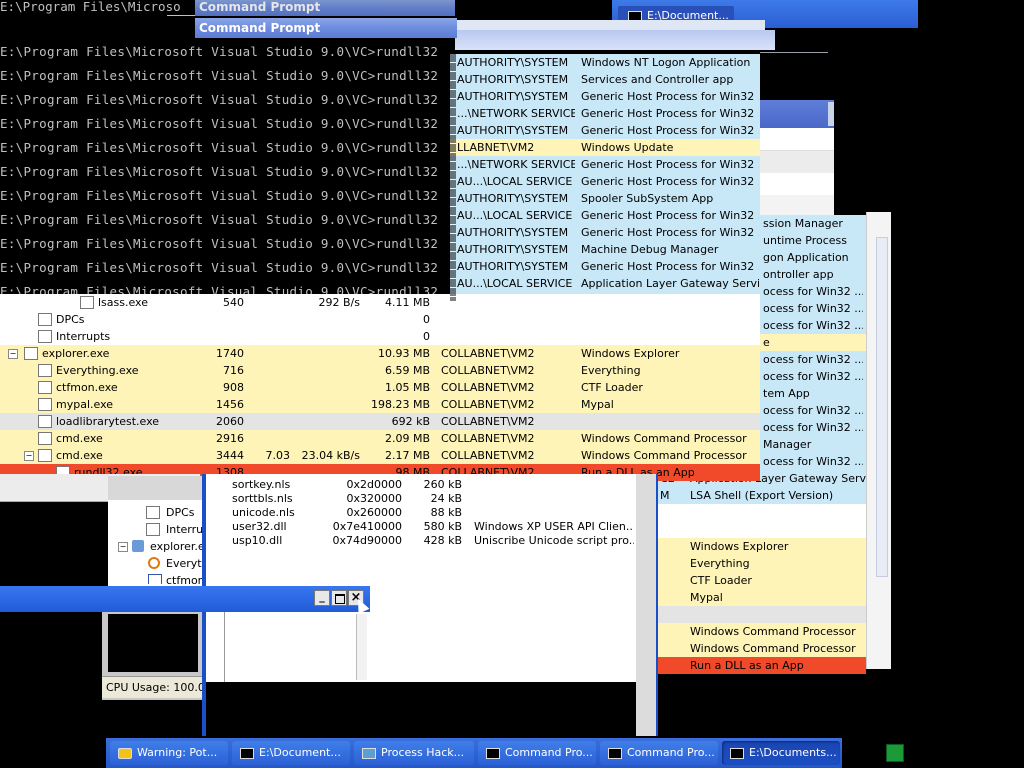 This screenshot has width=1024, height=768. Describe the element at coordinates (230, 404) in the screenshot. I see `pid-cell: 1456` at that location.